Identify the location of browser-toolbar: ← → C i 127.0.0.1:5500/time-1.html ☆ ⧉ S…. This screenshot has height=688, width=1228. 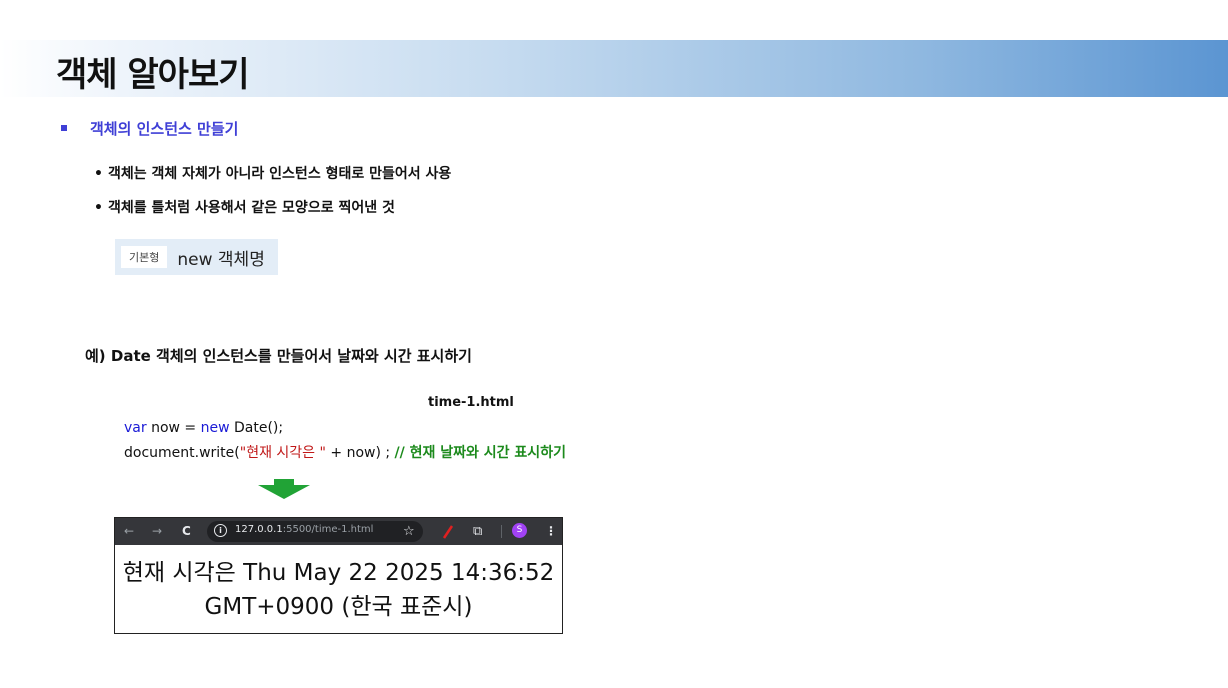
(338, 531).